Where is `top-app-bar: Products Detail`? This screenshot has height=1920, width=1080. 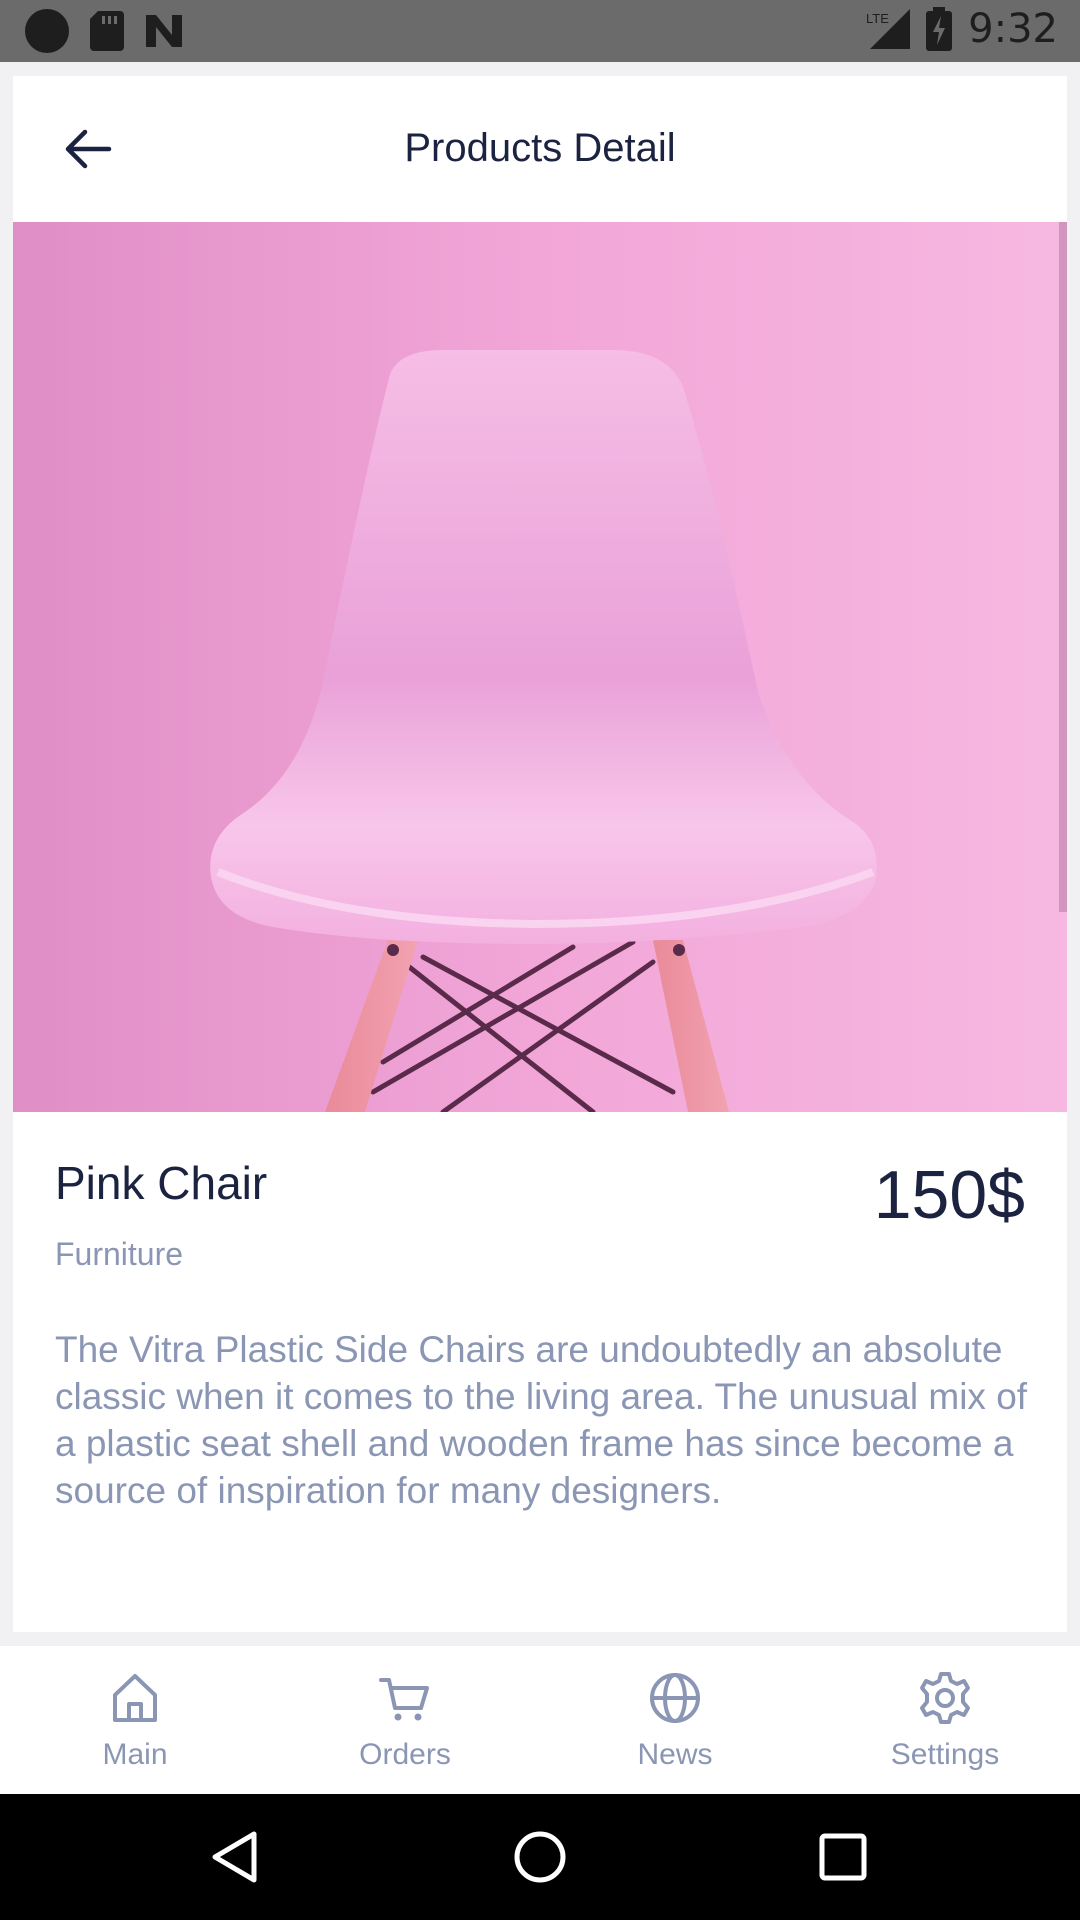 top-app-bar: Products Detail is located at coordinates (540, 149).